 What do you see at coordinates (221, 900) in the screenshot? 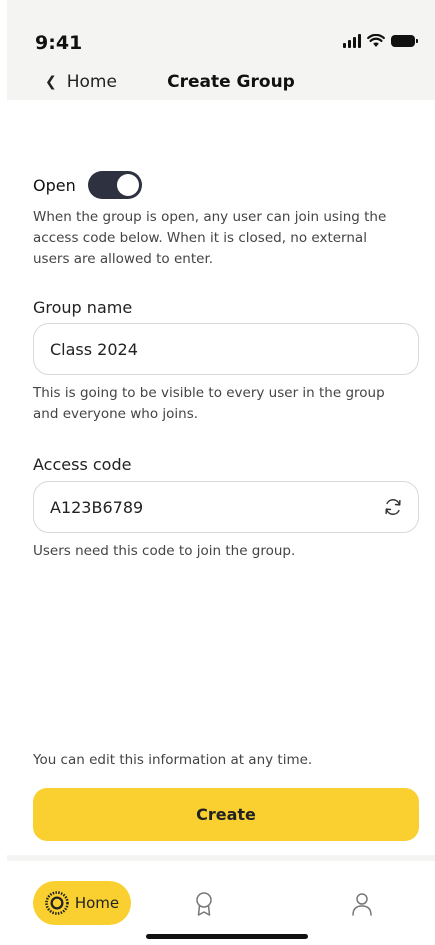
I see `tab-bar: Home` at bounding box center [221, 900].